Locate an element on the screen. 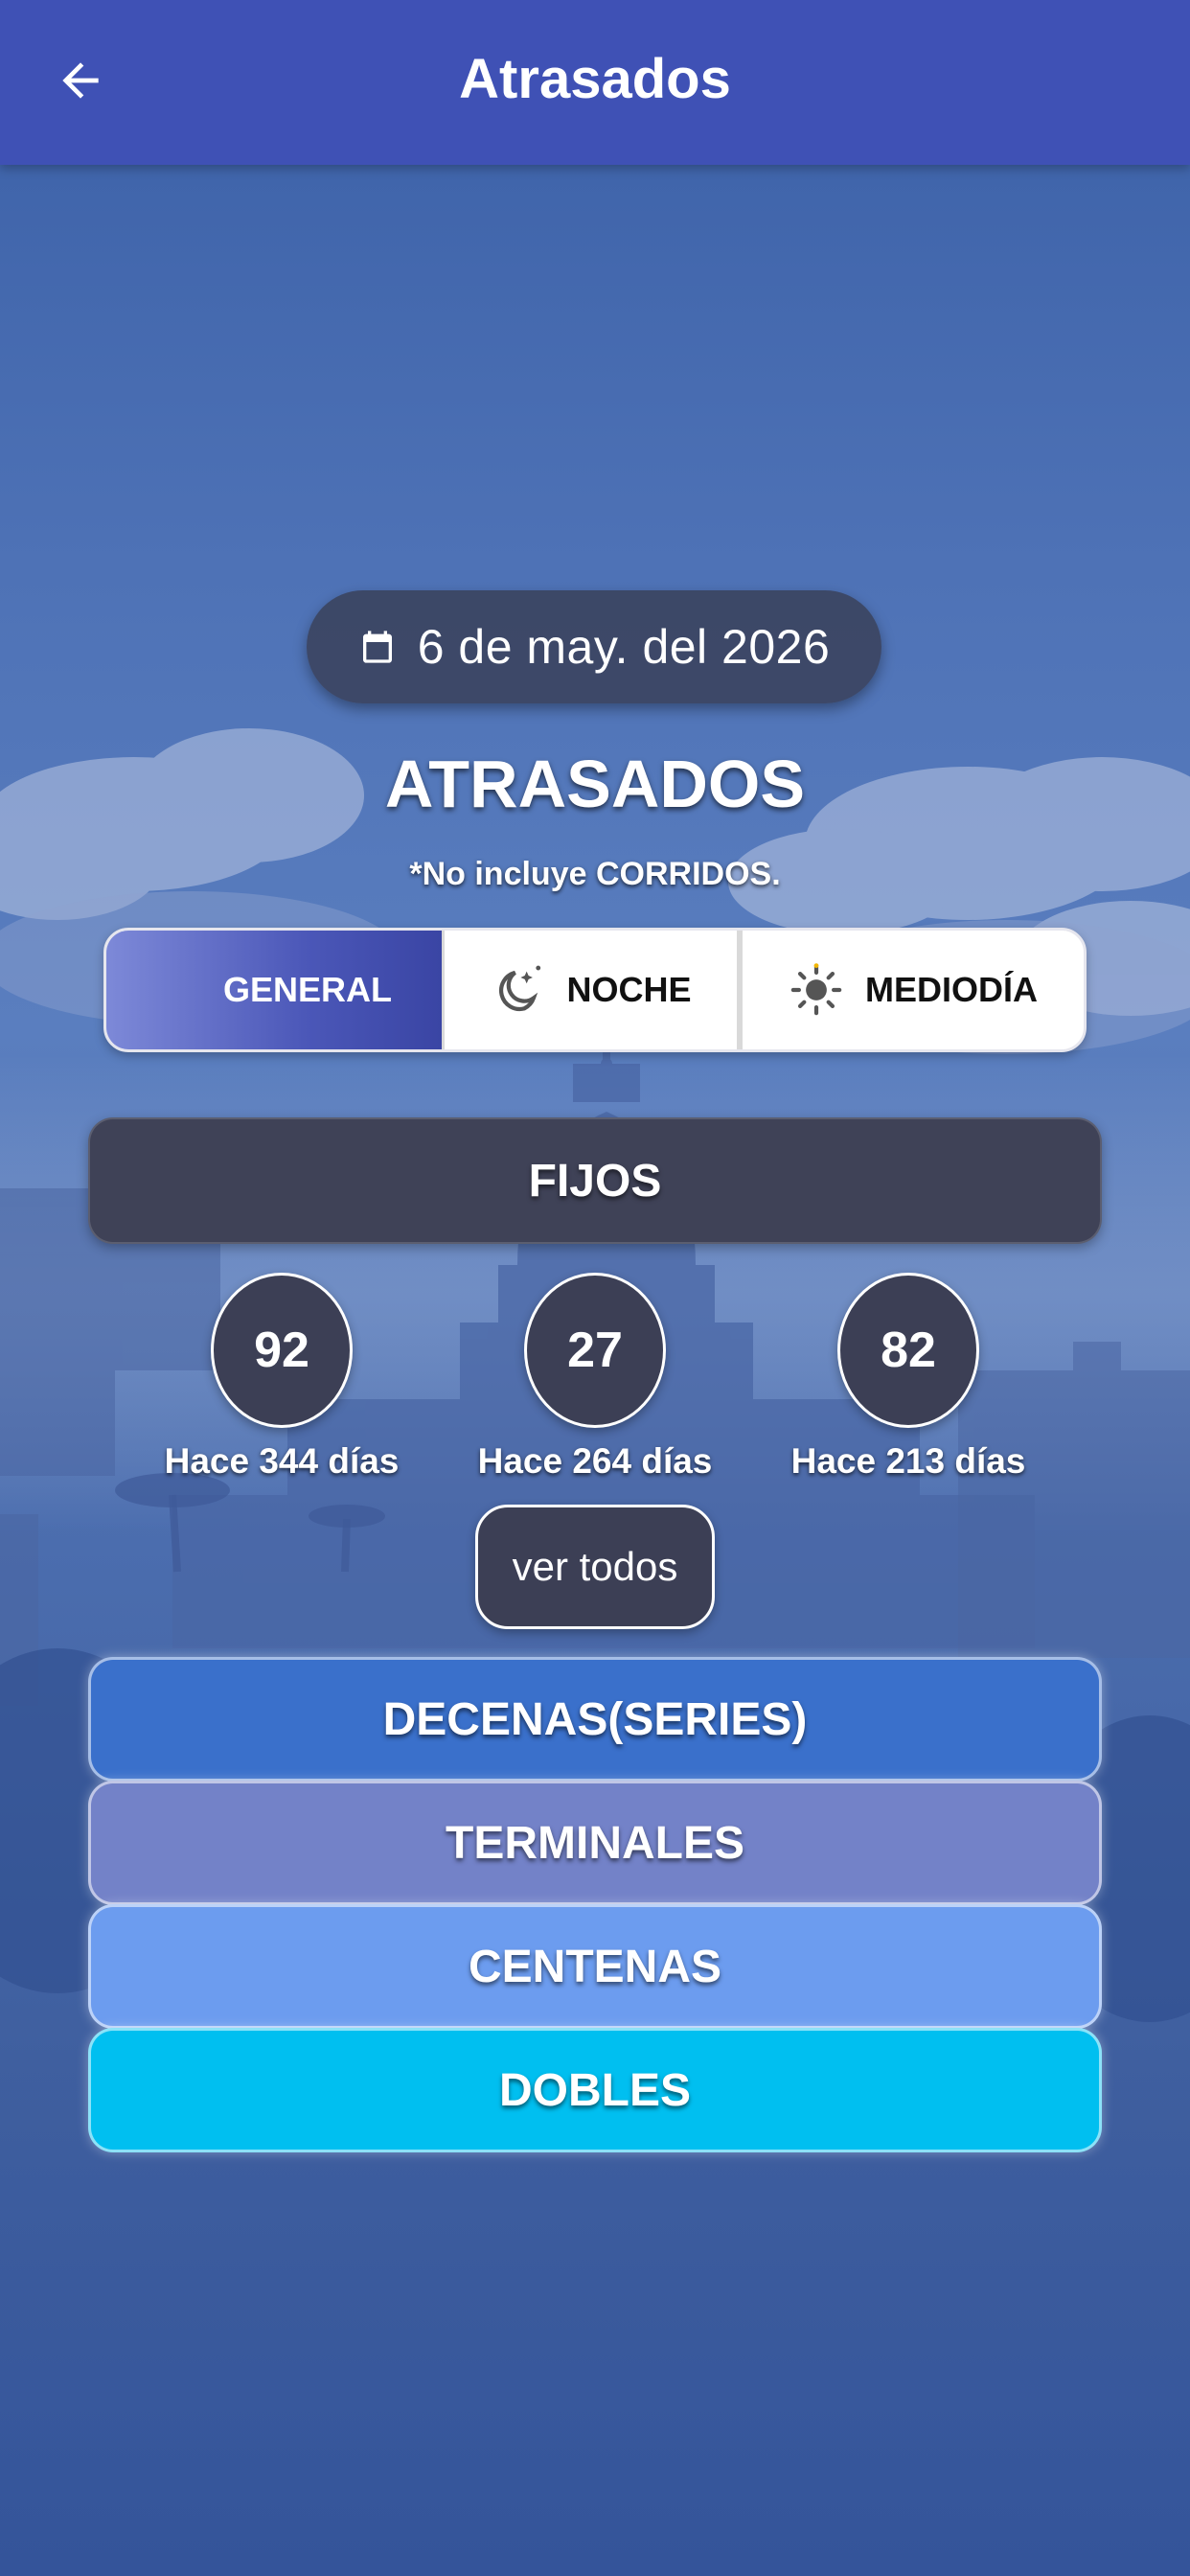 Image resolution: width=1190 pixels, height=2576 pixels. centenas-label: CENTENAS is located at coordinates (595, 1966).